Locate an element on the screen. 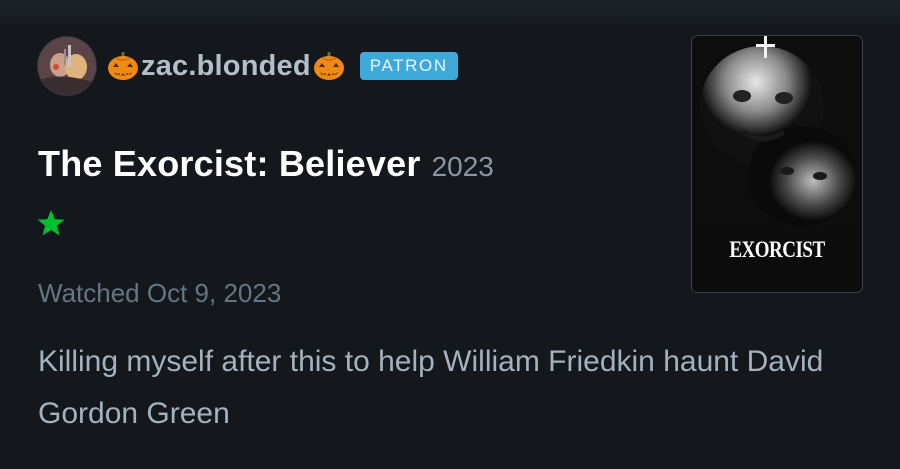 This screenshot has height=469, width=900. star-icon is located at coordinates (51, 223).